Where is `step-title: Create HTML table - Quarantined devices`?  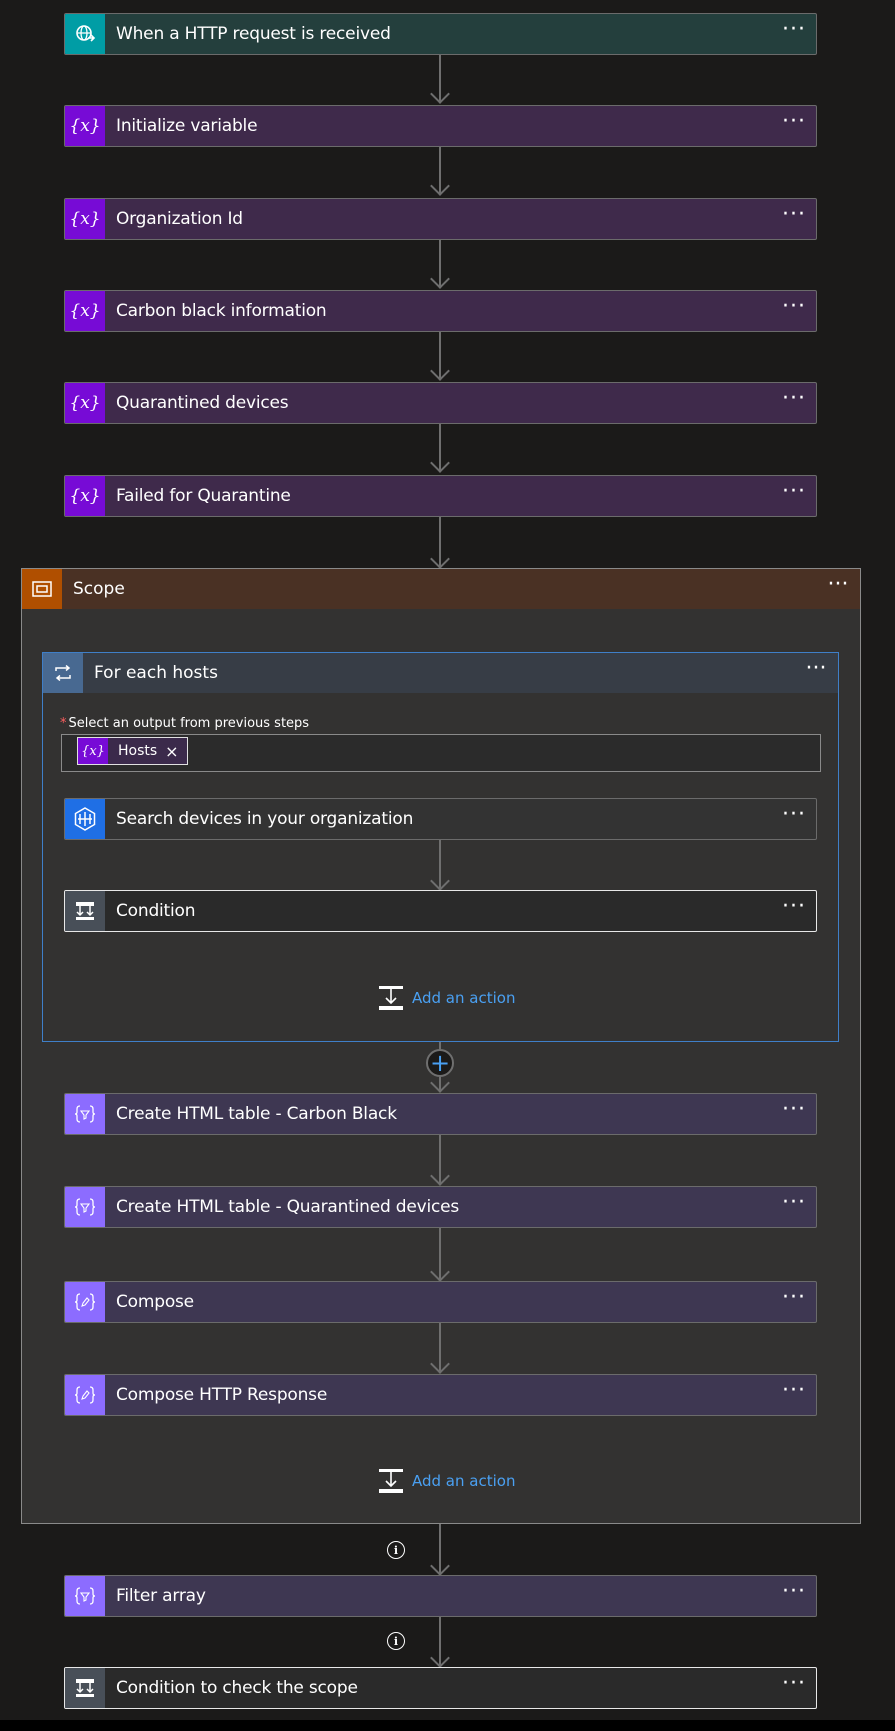 step-title: Create HTML table - Quarantined devices is located at coordinates (288, 1207).